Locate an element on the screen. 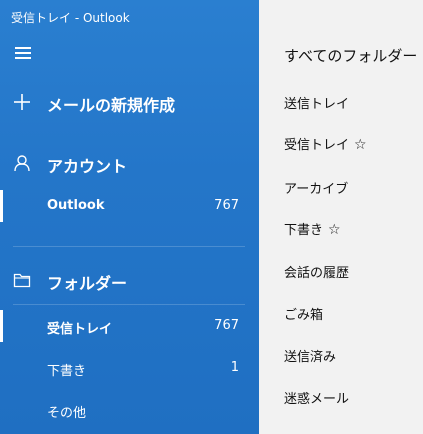  folder-label: 下書き is located at coordinates (67, 371).